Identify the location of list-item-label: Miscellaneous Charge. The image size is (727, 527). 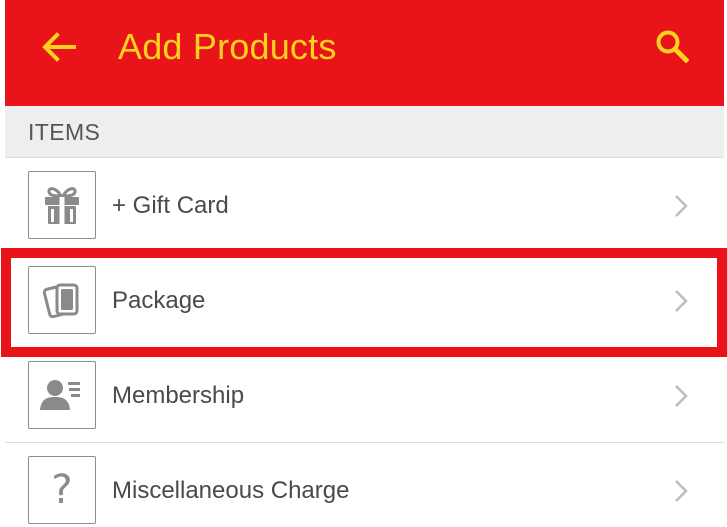
(231, 490).